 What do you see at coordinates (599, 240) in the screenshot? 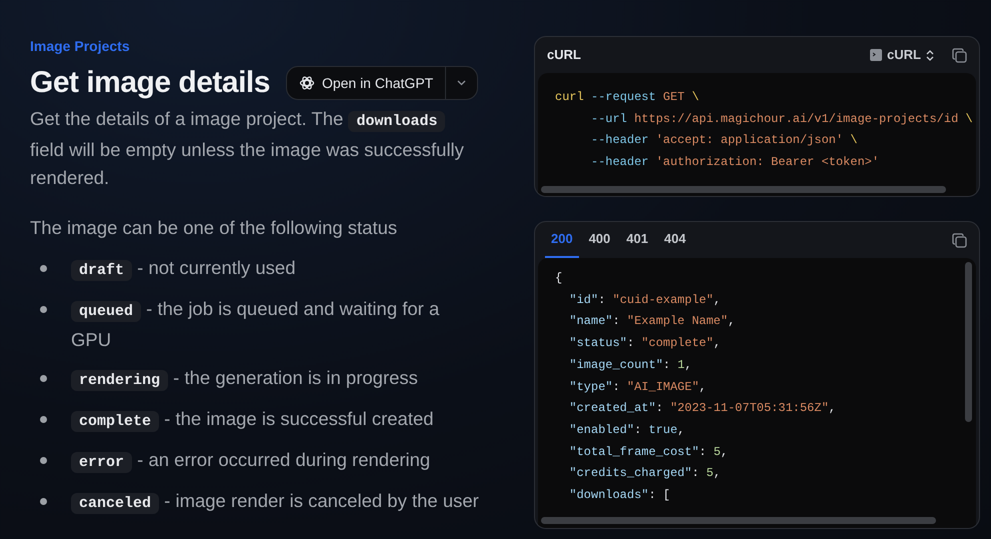
I see `status-code-tab: 400` at bounding box center [599, 240].